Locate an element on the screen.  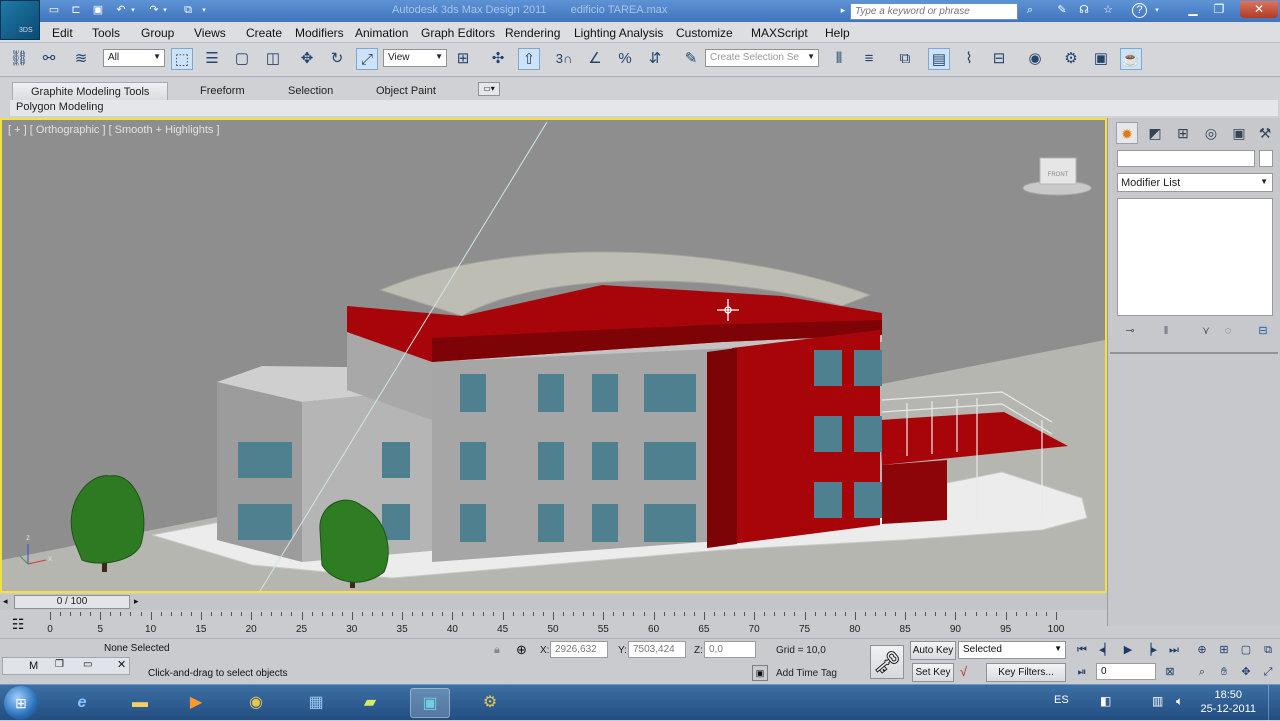
zoom-extents-all-icon: ⧉ is located at coordinates (1268, 650).